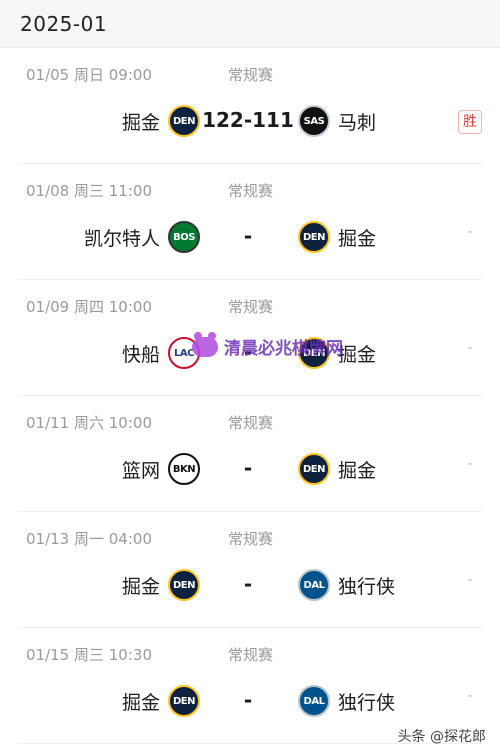 This screenshot has width=500, height=752. I want to click on home-team-name: 篮网, so click(140, 471).